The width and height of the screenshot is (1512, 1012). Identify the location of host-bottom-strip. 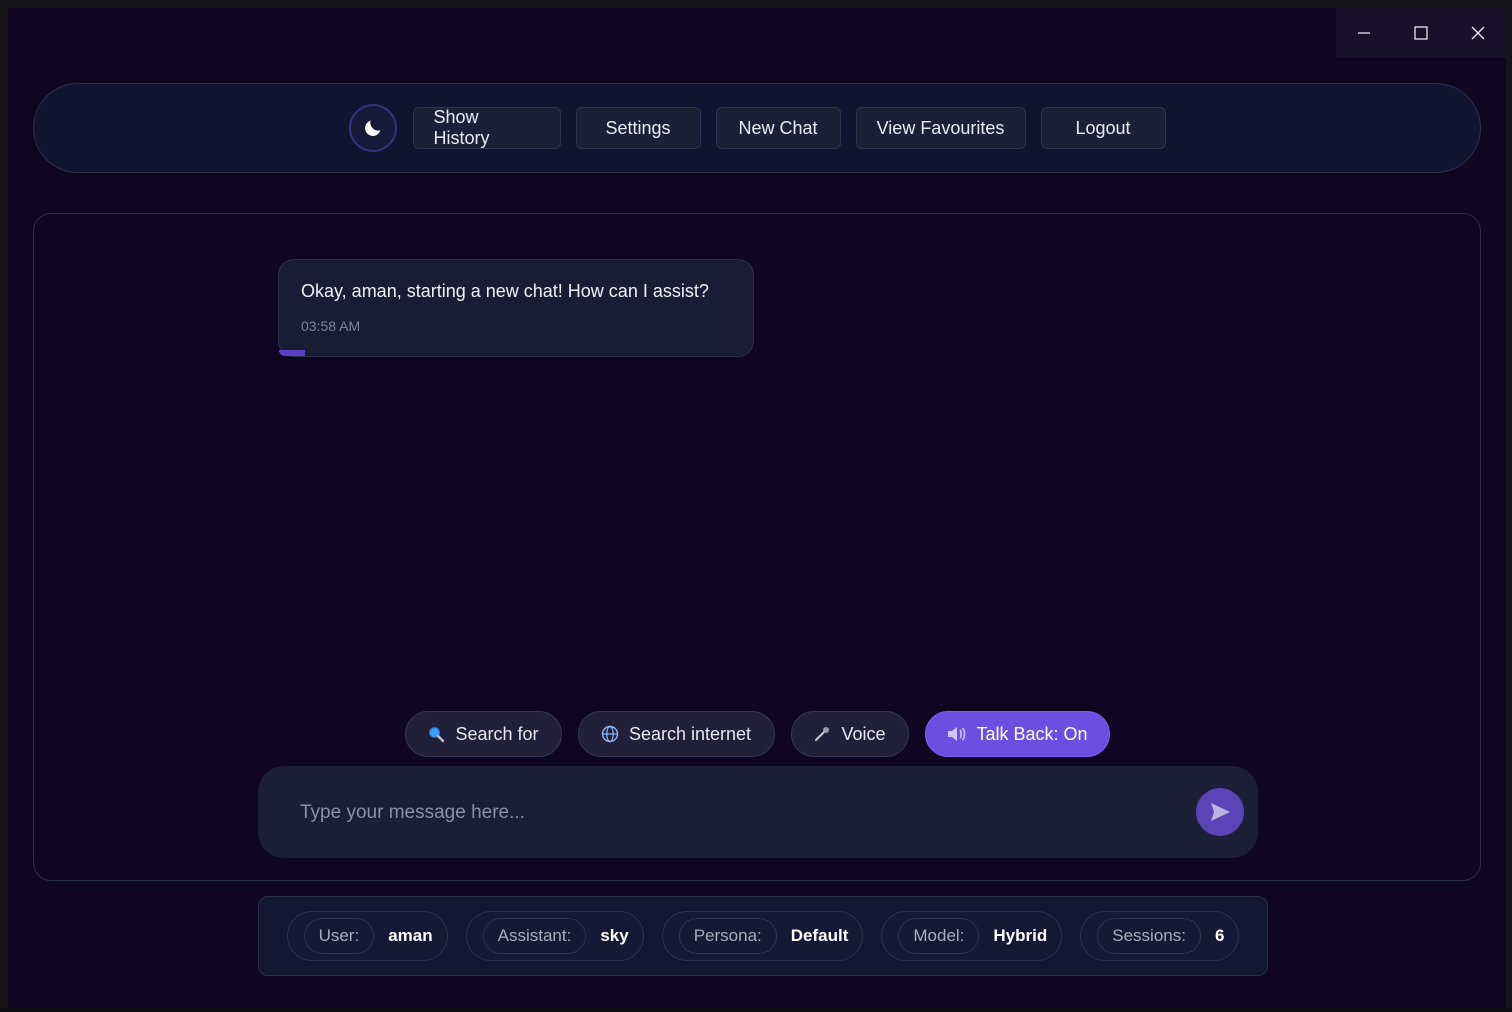
(756, 1010).